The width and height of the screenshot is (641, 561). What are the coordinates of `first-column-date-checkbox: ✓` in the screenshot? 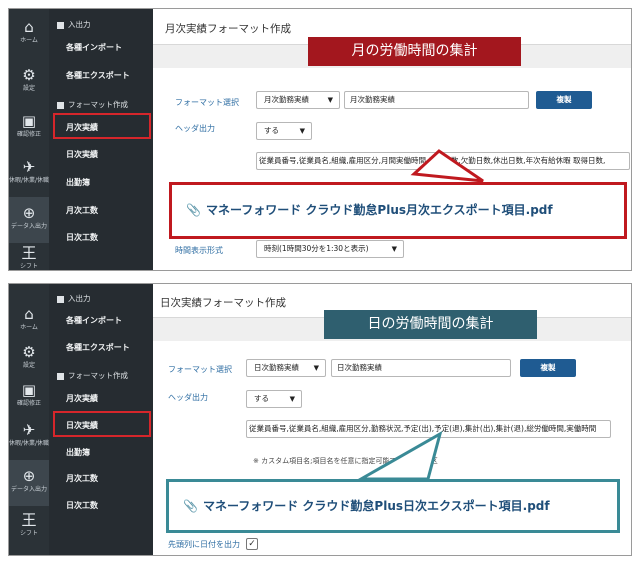 It's located at (252, 544).